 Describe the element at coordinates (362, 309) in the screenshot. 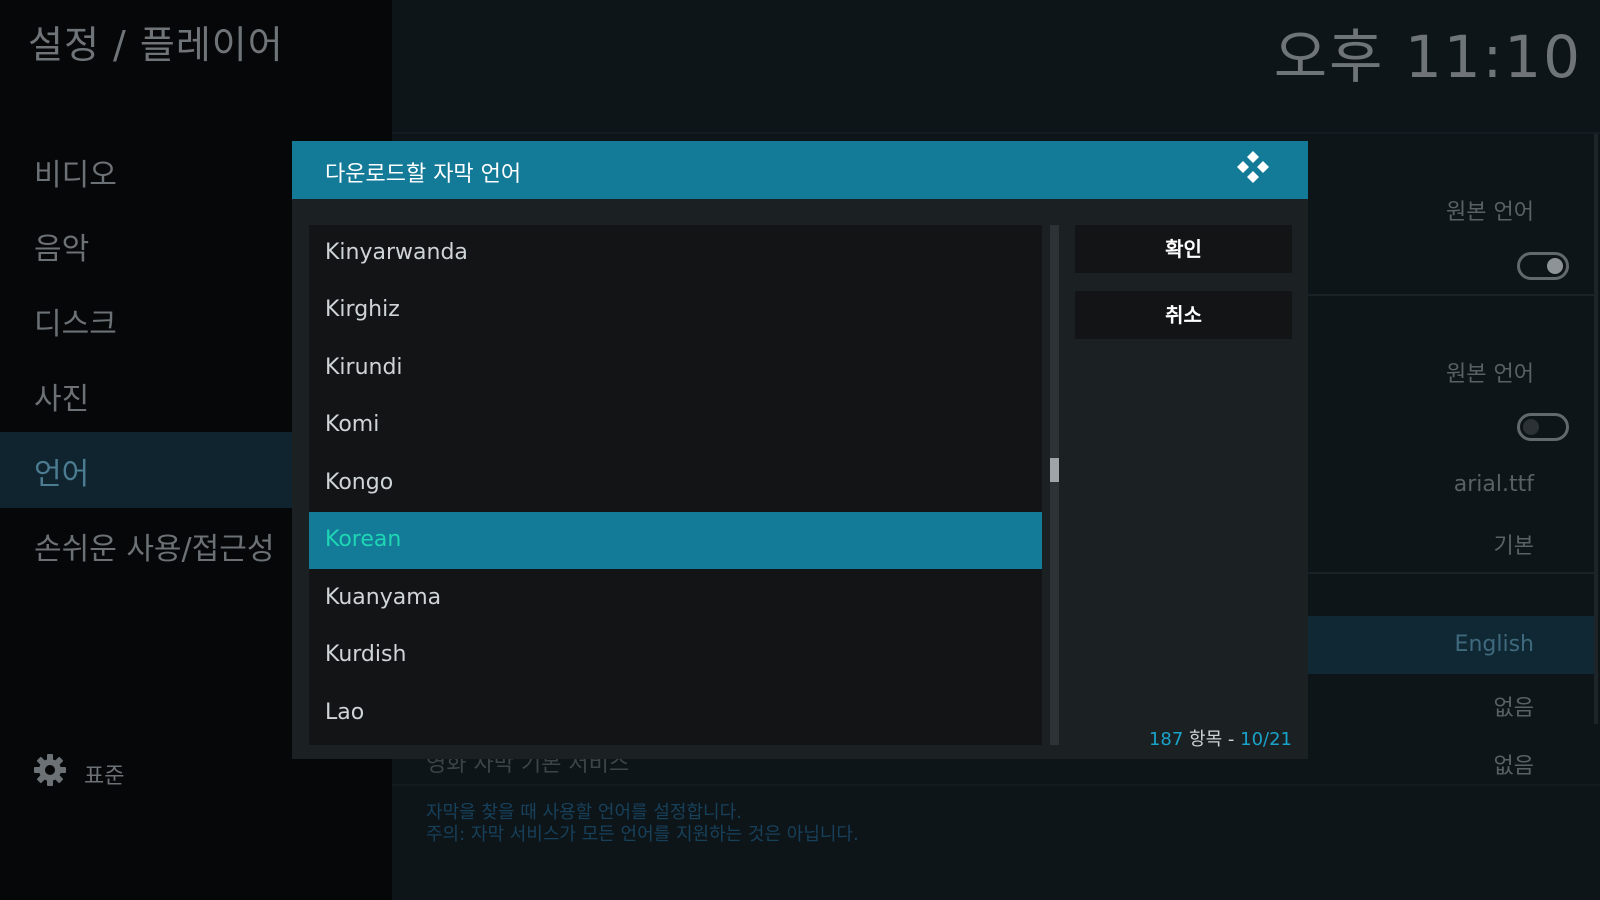

I see `list-item-label: Kirghiz` at that location.